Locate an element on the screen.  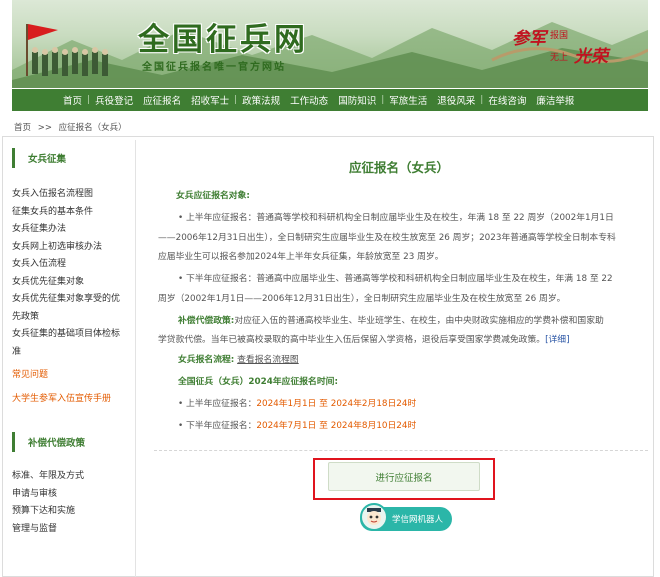
nav-defense-knowledge: 国防知识 is located at coordinates (357, 100).